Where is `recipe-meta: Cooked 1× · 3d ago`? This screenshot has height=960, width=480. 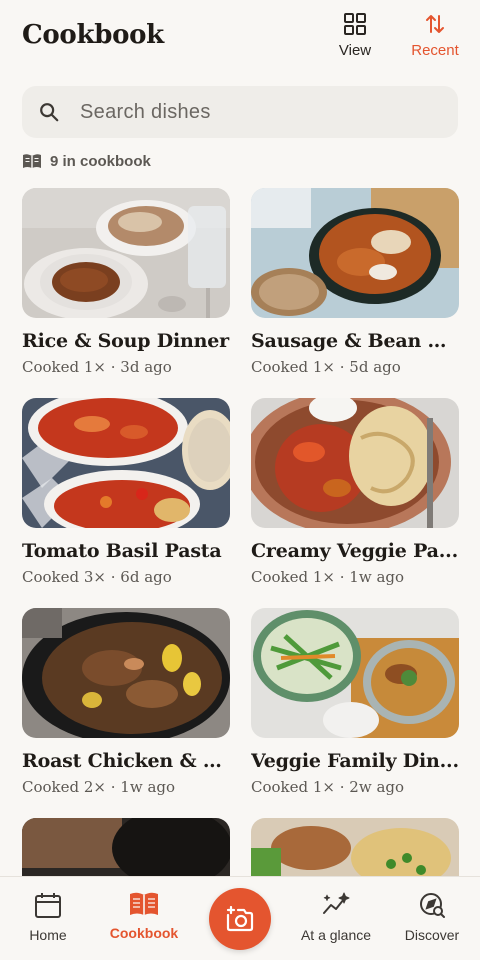 recipe-meta: Cooked 1× · 3d ago is located at coordinates (97, 367).